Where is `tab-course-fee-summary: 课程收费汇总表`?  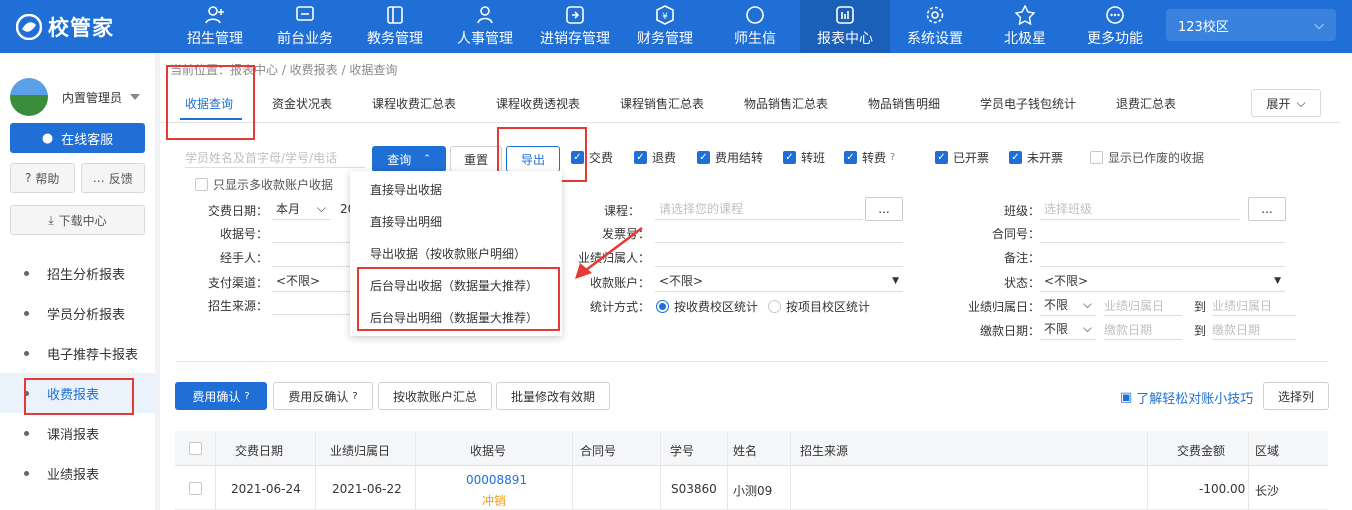 tab-course-fee-summary: 课程收费汇总表 is located at coordinates (414, 103).